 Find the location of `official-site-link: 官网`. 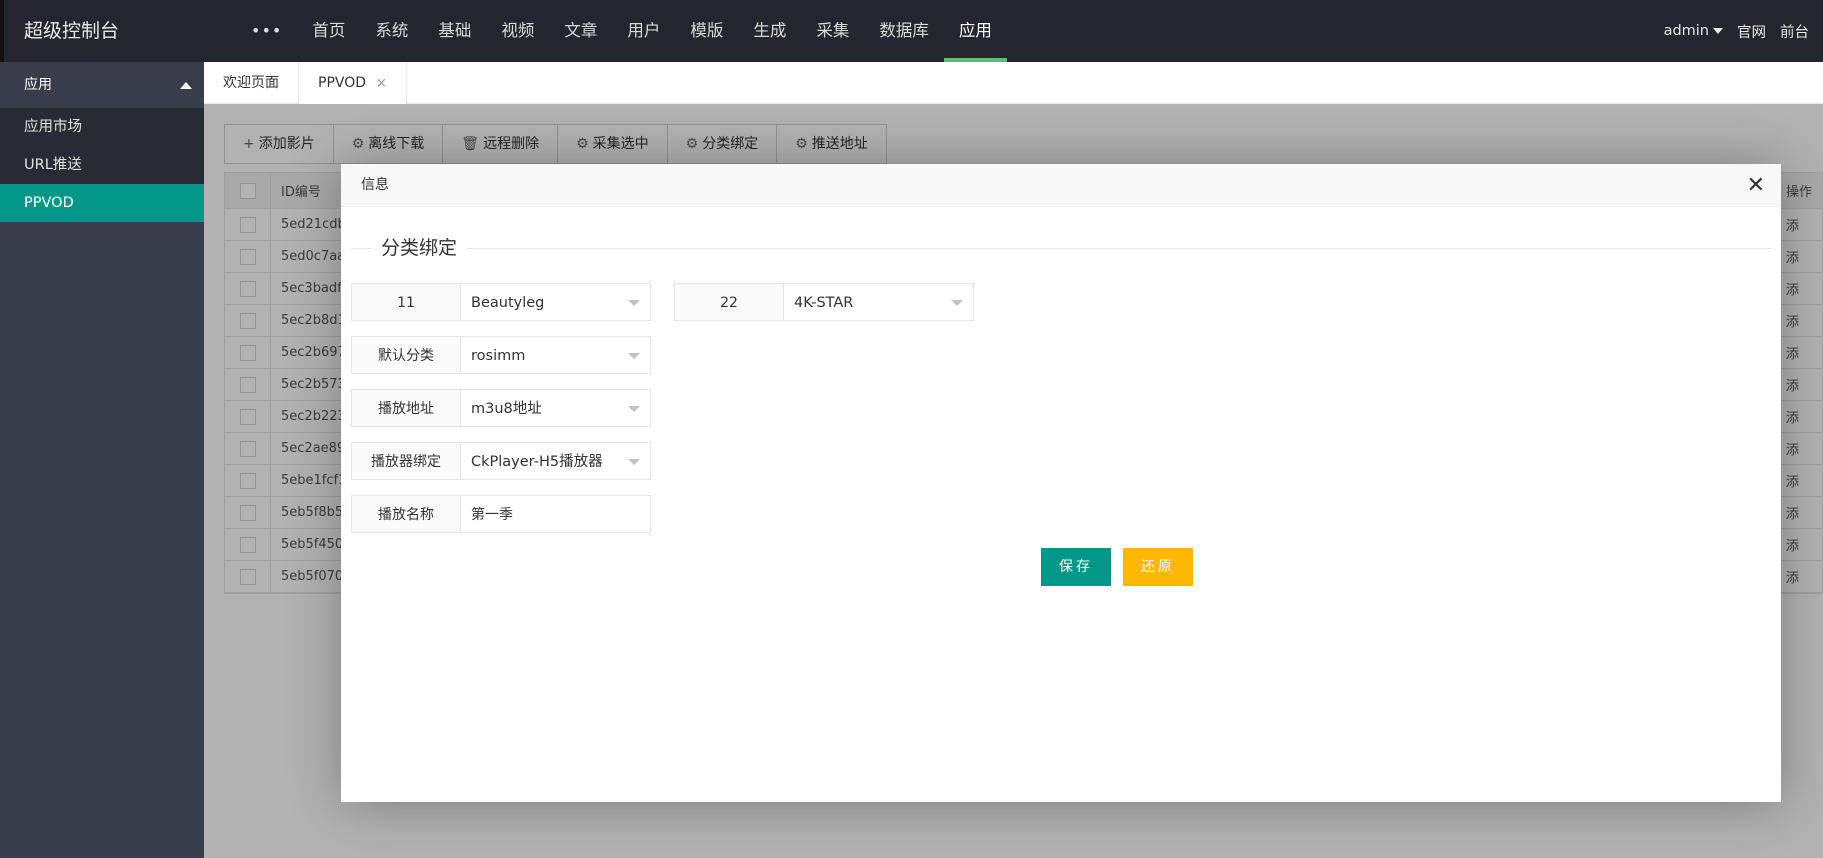

official-site-link: 官网 is located at coordinates (1751, 31).